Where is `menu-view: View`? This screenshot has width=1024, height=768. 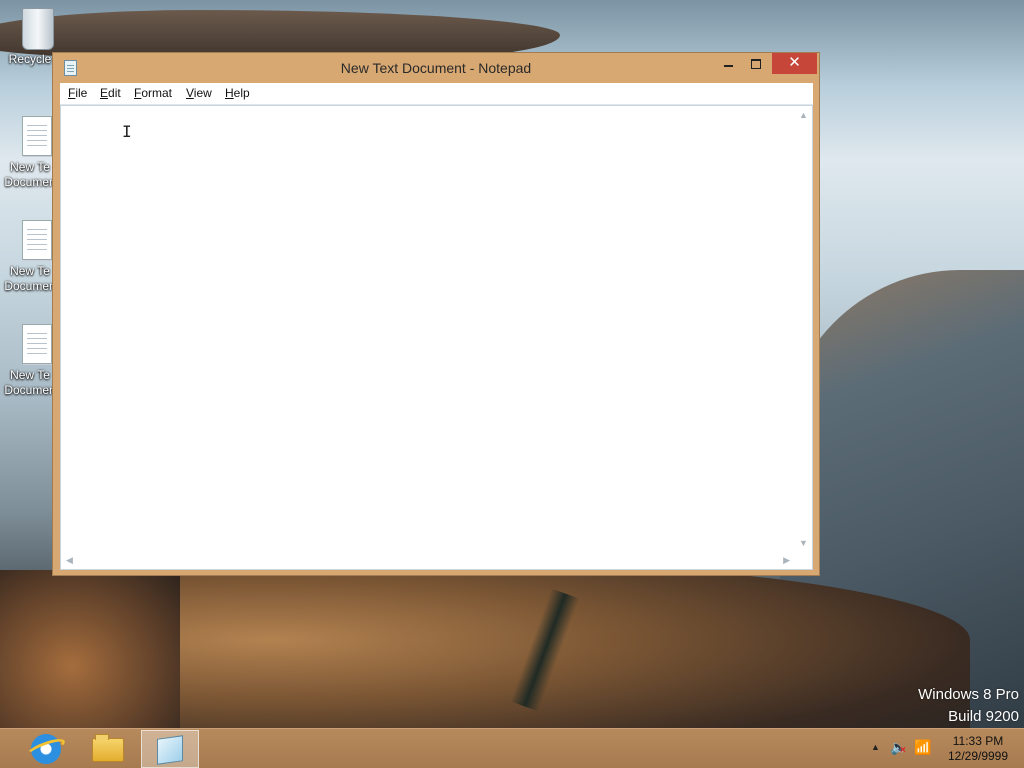 menu-view: View is located at coordinates (199, 93).